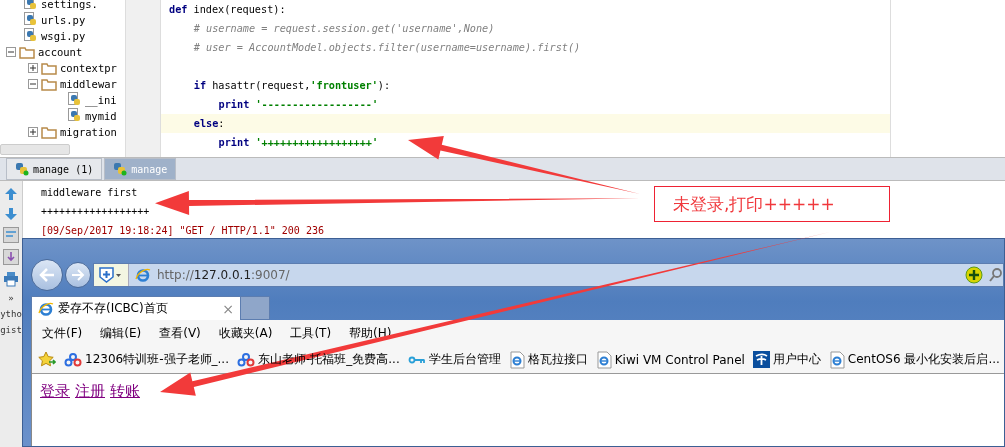  Describe the element at coordinates (548, 359) in the screenshot. I see `favorite-link: 格瓦拉接口` at that location.